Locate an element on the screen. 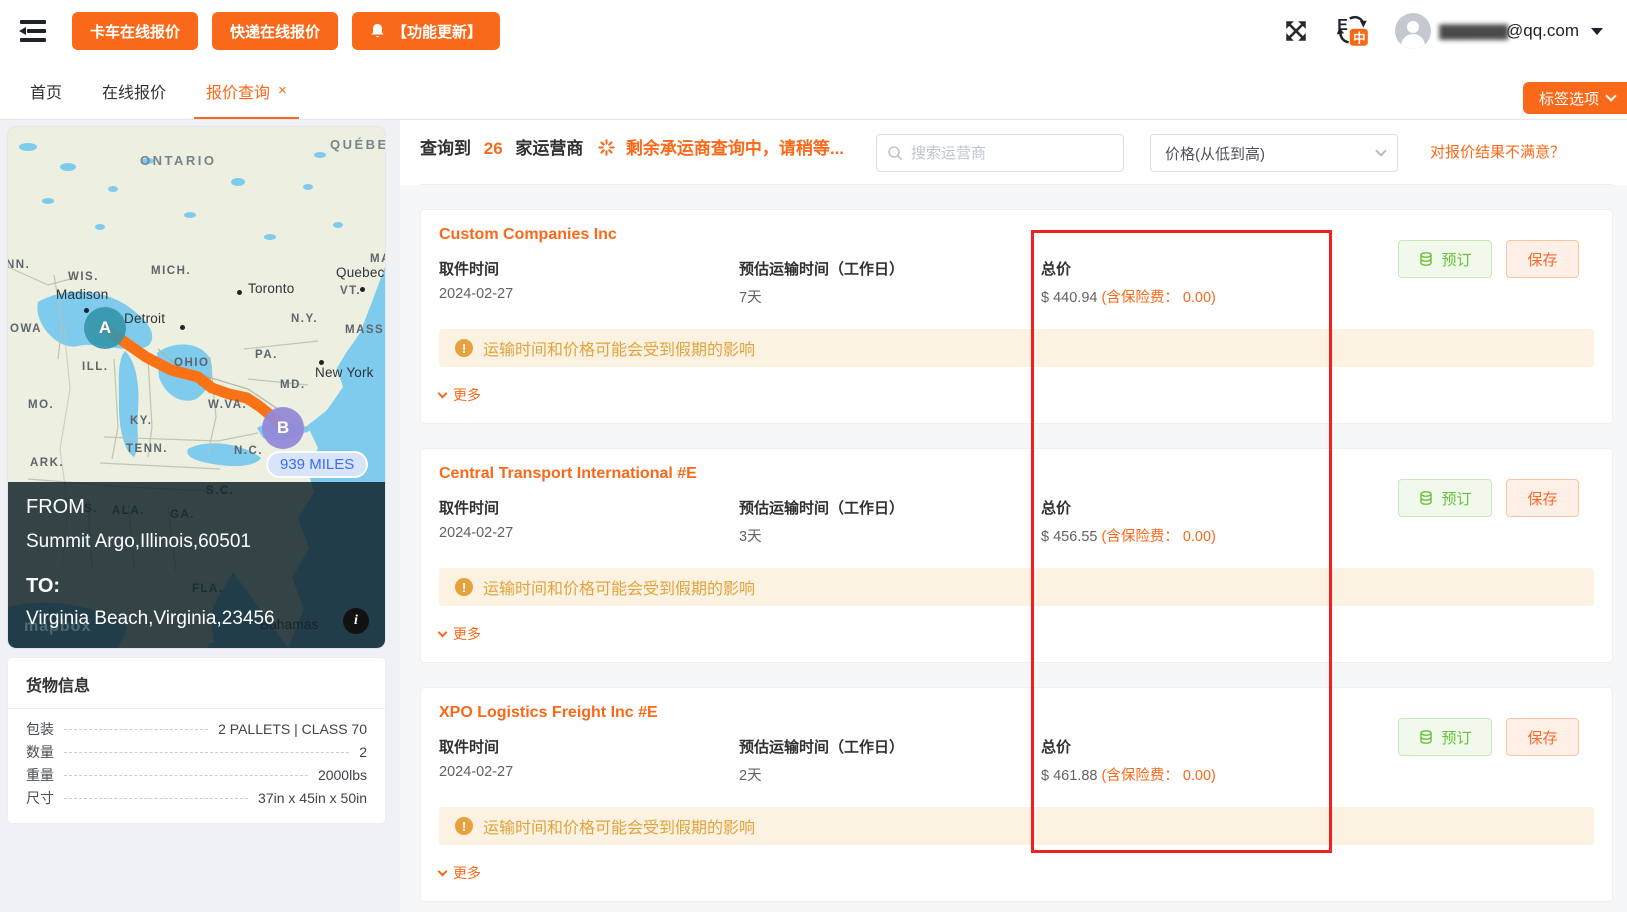 The height and width of the screenshot is (912, 1627). pickup-field: 取件时间 2024-02-27 is located at coordinates (589, 521).